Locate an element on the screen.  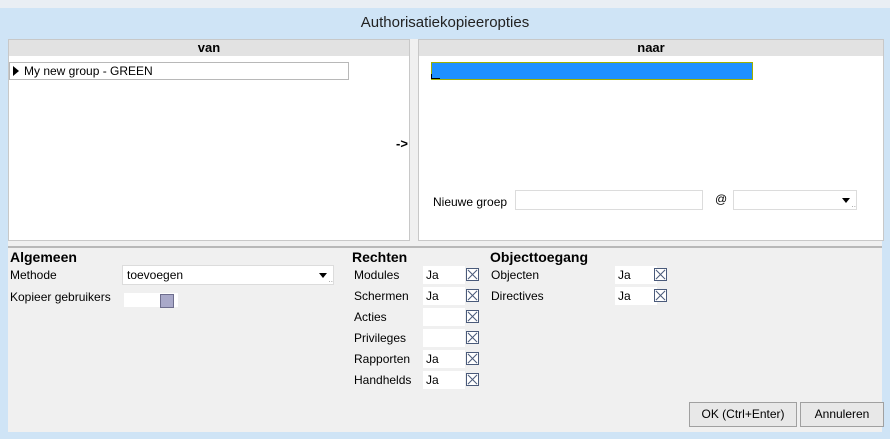
objecttoegang-checkbox-objecten is located at coordinates (660, 274).